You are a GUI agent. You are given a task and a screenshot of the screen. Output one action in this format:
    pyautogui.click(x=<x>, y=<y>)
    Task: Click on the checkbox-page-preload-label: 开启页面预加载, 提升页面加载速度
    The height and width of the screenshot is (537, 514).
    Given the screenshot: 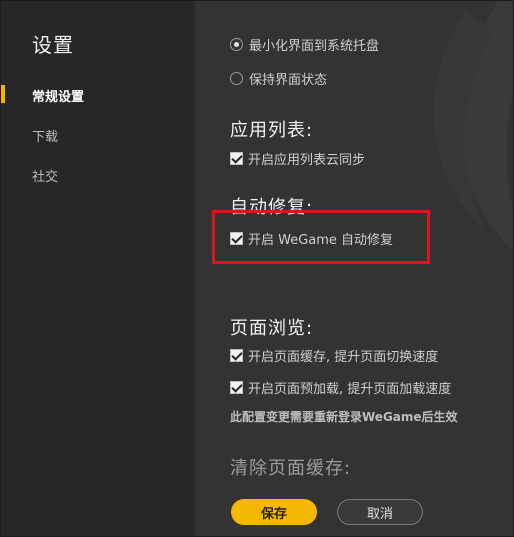 What is the action you would take?
    pyautogui.click(x=350, y=389)
    